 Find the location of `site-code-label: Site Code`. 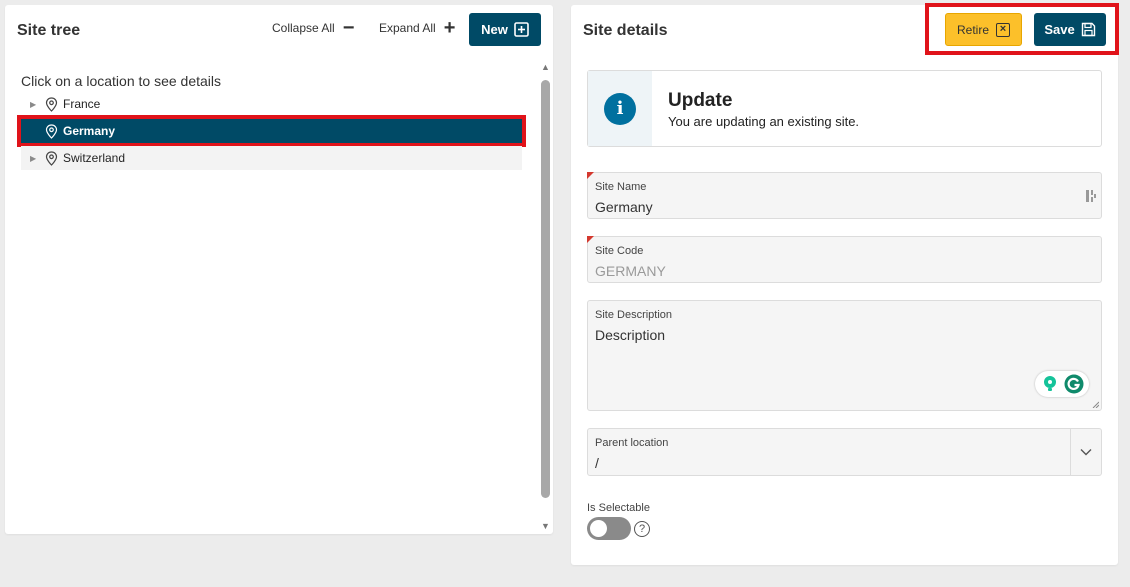

site-code-label: Site Code is located at coordinates (619, 251).